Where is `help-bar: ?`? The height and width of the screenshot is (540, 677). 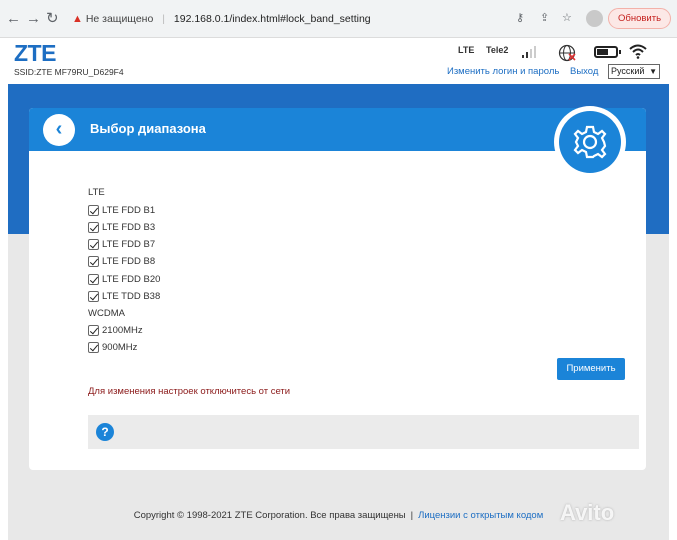 help-bar: ? is located at coordinates (363, 432).